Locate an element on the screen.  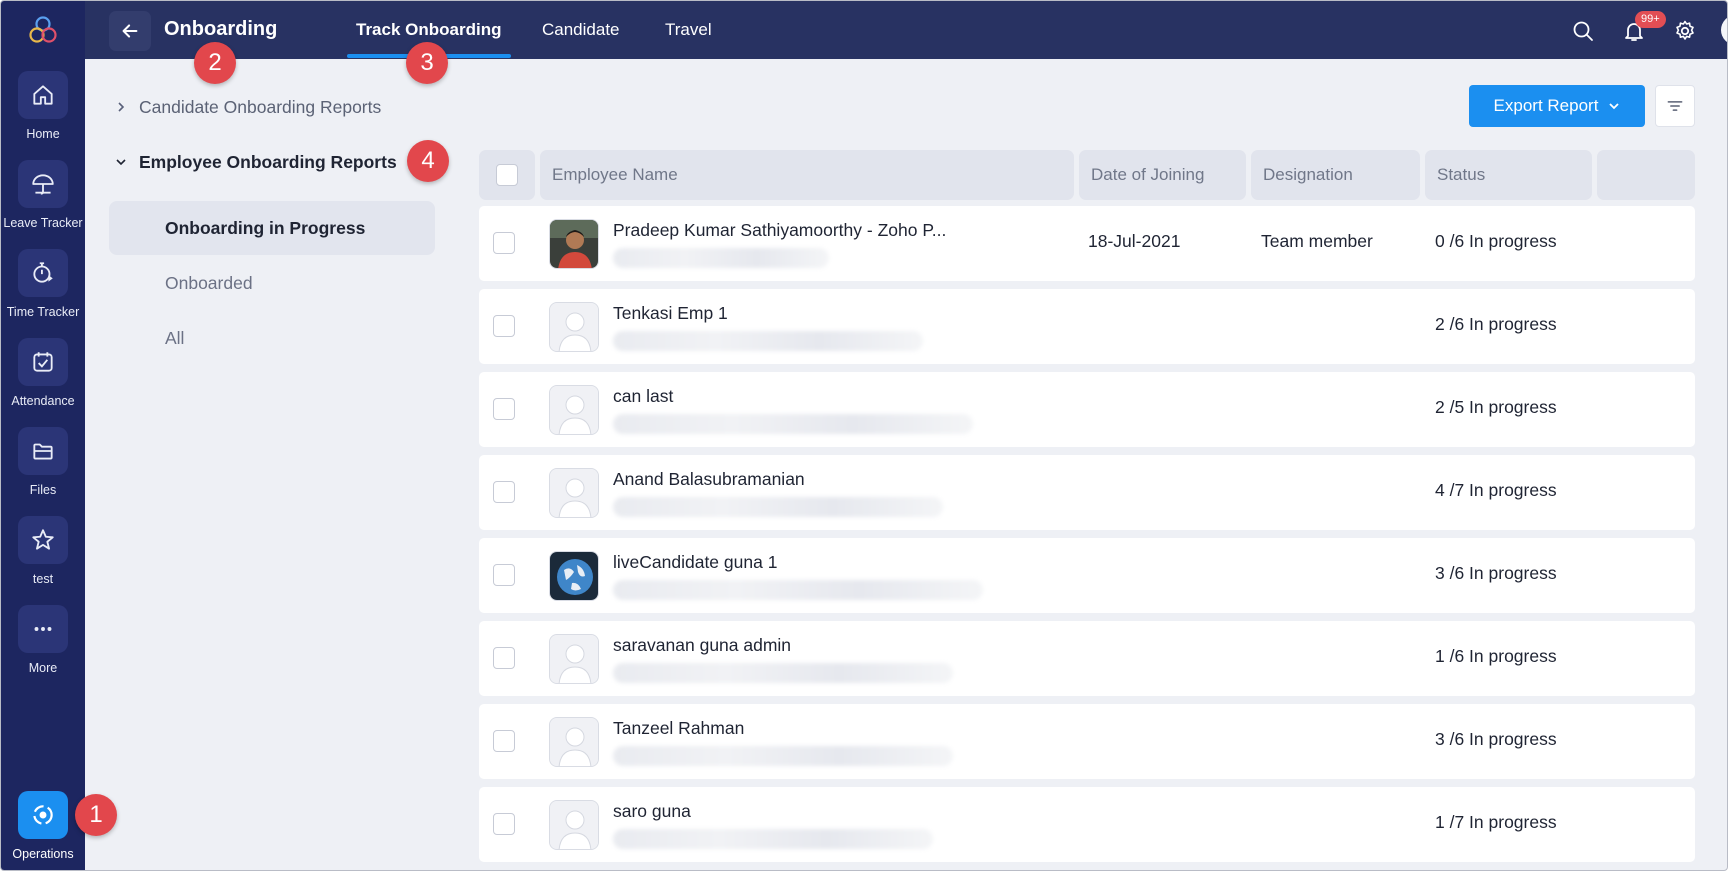
onboarding-status: 1 /6 In progress is located at coordinates (1496, 656).